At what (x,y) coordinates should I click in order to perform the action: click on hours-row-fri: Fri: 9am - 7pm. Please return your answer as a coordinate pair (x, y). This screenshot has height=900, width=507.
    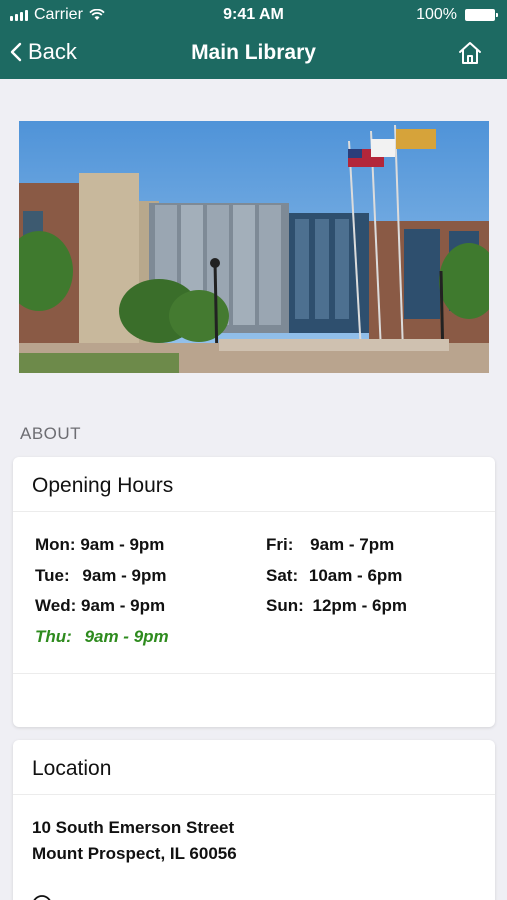
    Looking at the image, I should click on (330, 546).